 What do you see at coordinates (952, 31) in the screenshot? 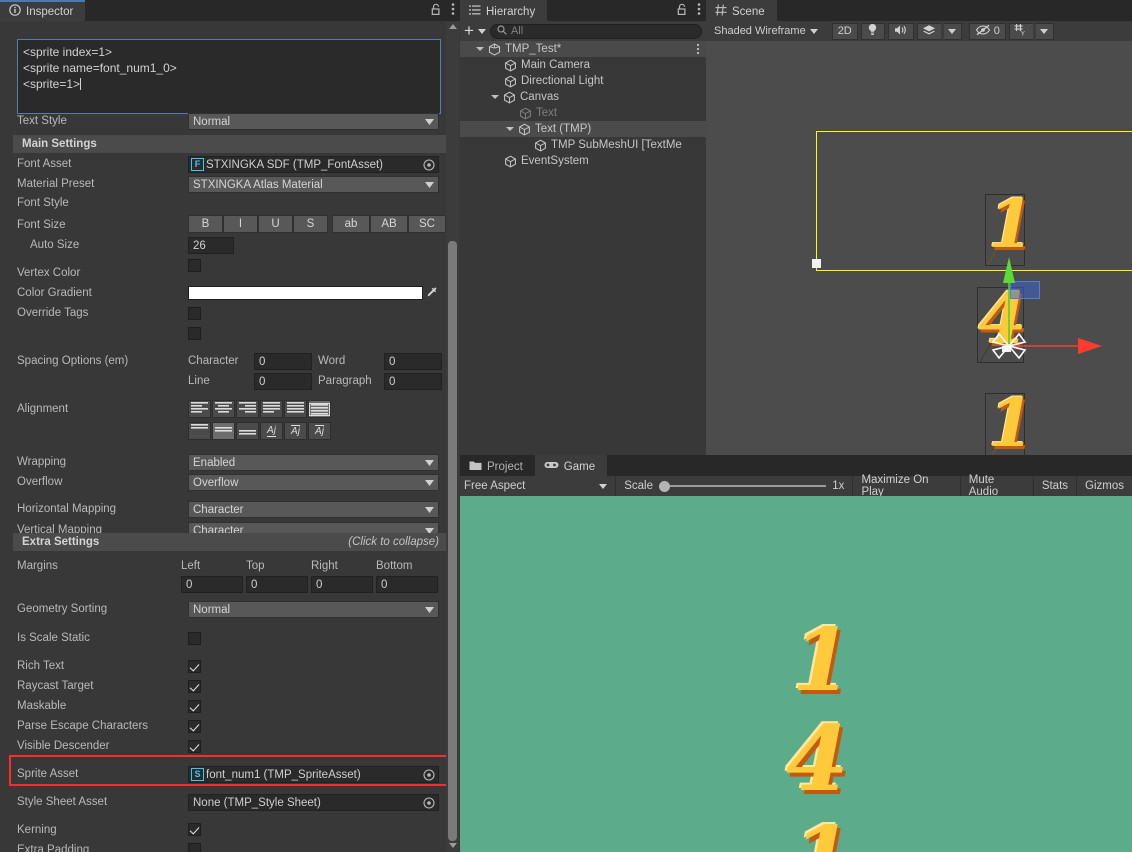
I see `scene-fx-dropdown` at bounding box center [952, 31].